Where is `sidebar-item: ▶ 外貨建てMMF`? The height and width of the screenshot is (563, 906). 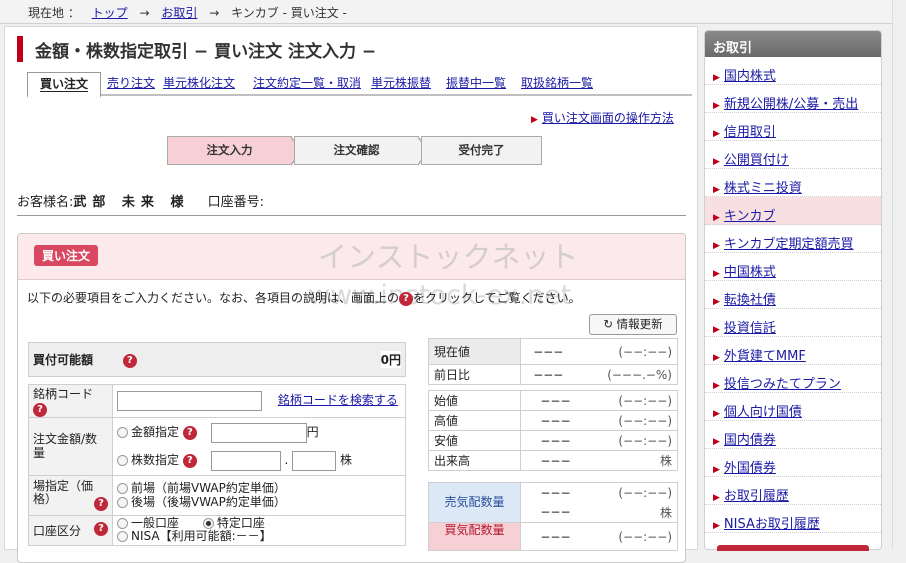
sidebar-item: ▶ 外貨建てMMF is located at coordinates (793, 351).